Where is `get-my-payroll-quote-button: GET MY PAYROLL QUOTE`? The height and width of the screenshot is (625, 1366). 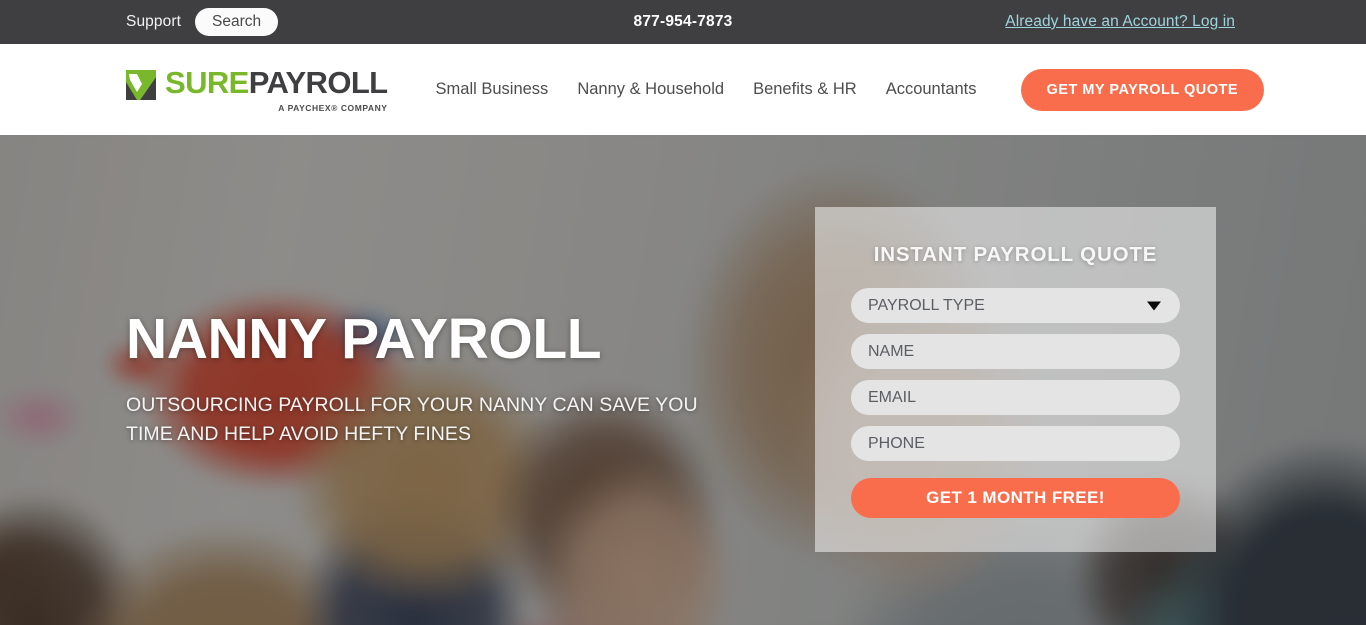 get-my-payroll-quote-button: GET MY PAYROLL QUOTE is located at coordinates (1142, 89).